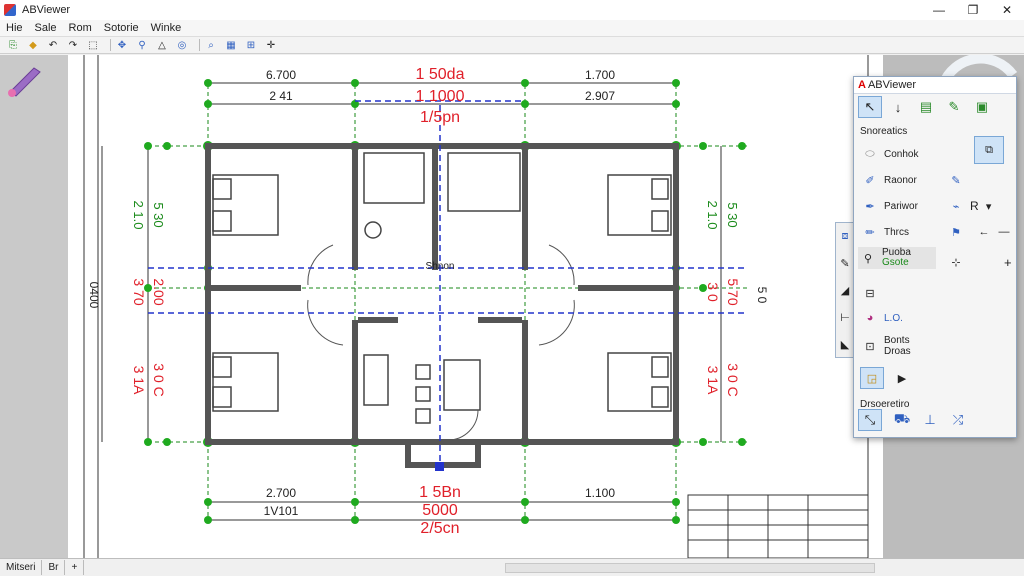 The height and width of the screenshot is (576, 1024). Describe the element at coordinates (958, 420) in the screenshot. I see `route-icon: ⤮` at that location.